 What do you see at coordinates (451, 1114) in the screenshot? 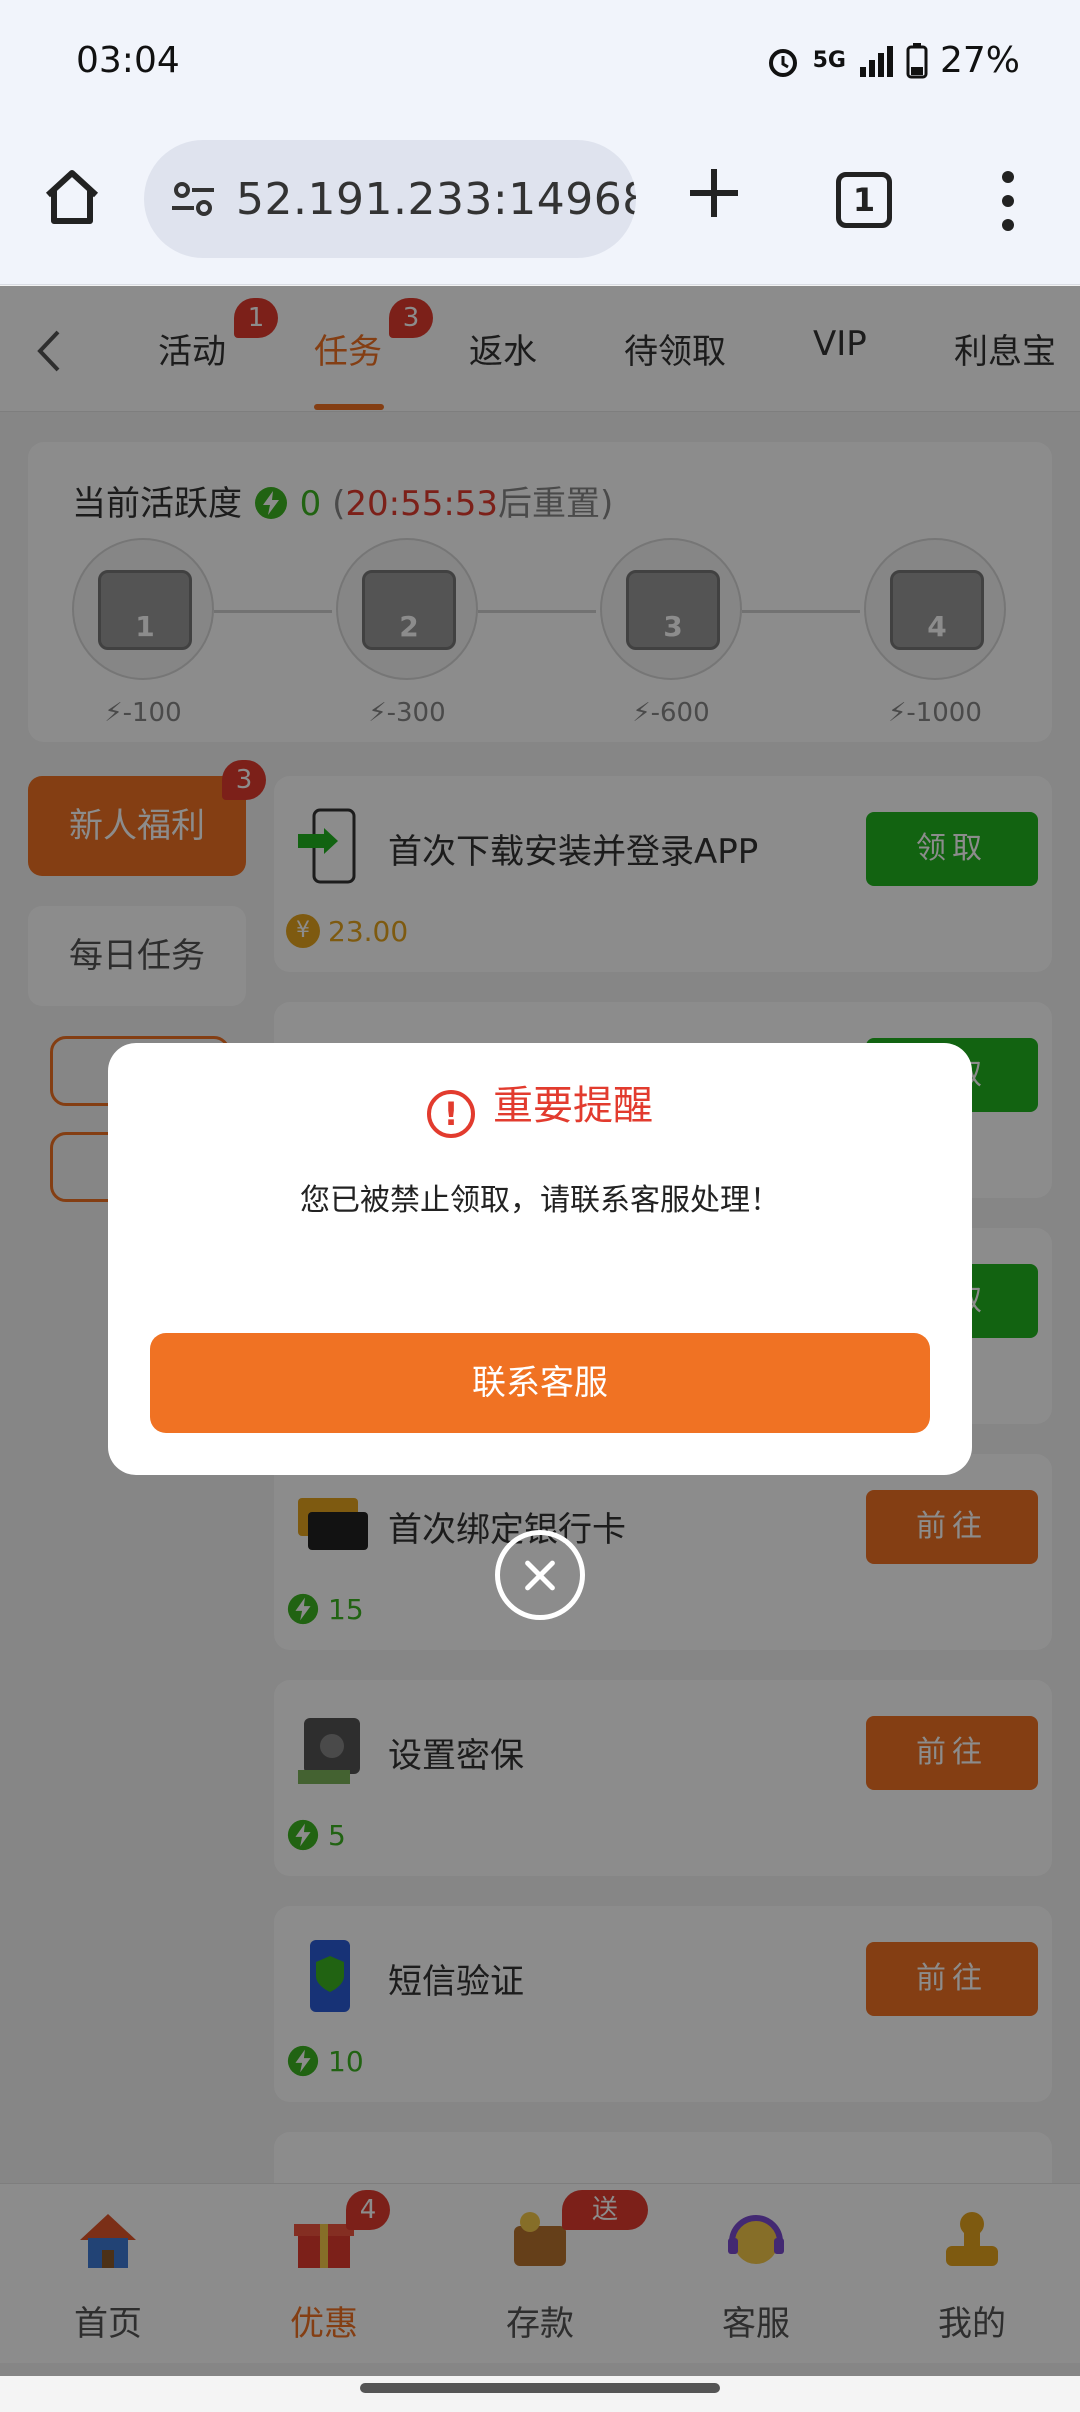
I see `alert-icon: !` at bounding box center [451, 1114].